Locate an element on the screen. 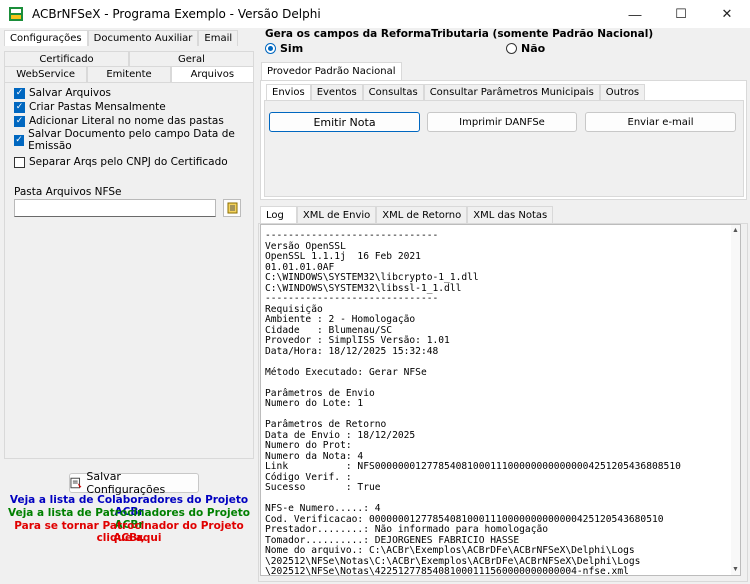 This screenshot has height=584, width=750. scroll-down-icon: ▼ is located at coordinates (735, 569).